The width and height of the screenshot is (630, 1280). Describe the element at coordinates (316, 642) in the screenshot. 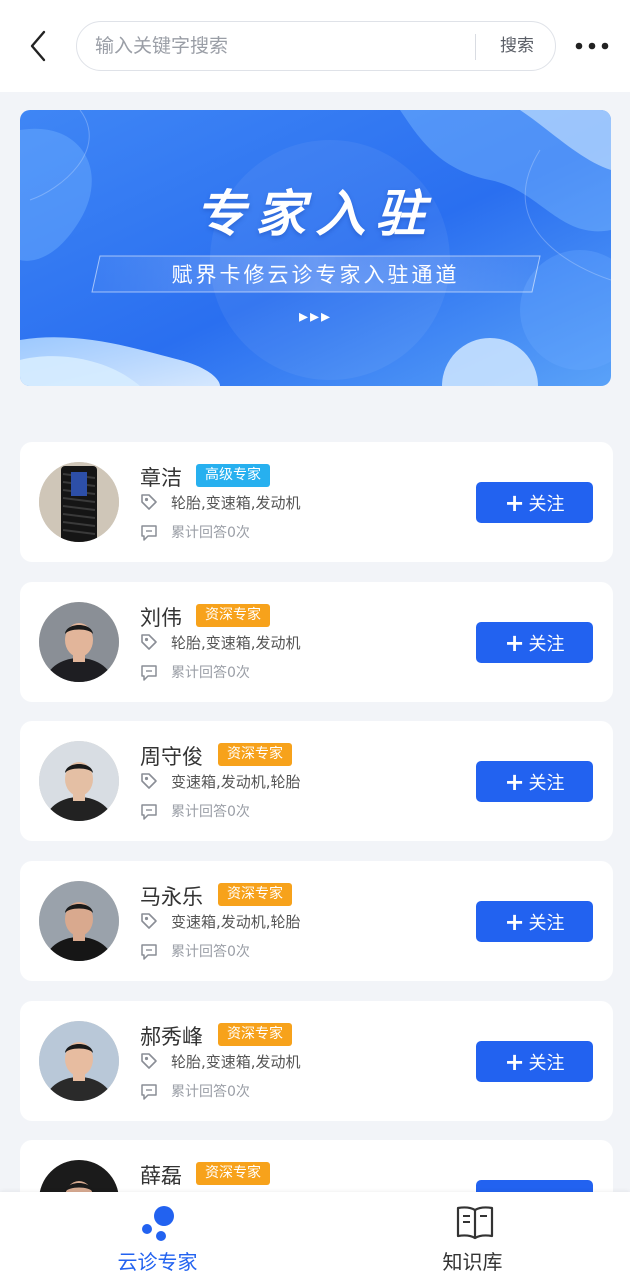

I see `expert-card: 刘伟 资深专家 轮胎,变速箱,发动机 累计回答0次 + 关注` at that location.